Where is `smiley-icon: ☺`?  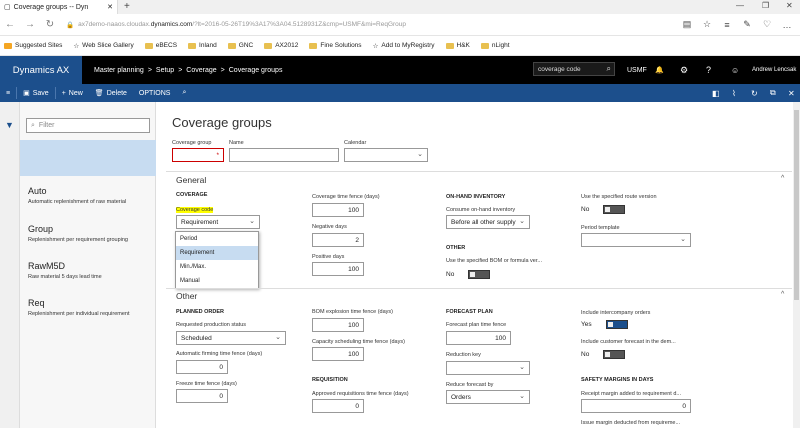
smiley-icon: ☺ is located at coordinates (735, 70).